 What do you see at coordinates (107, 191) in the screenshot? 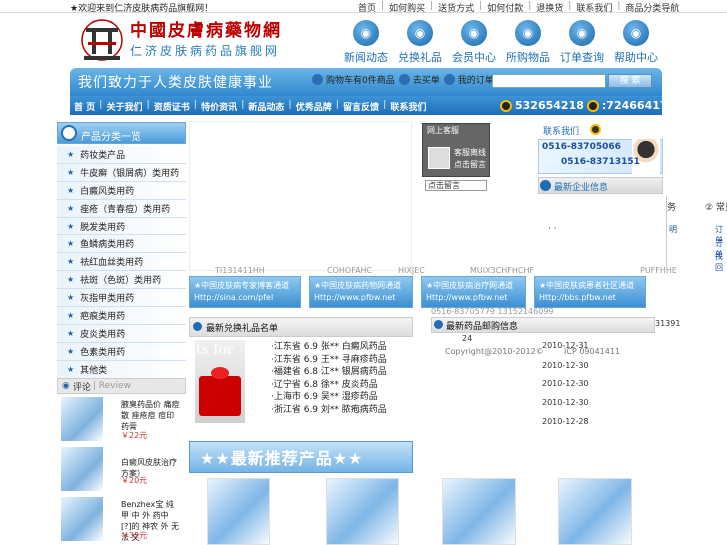
I see `category-label: 白癜风类用药` at bounding box center [107, 191].